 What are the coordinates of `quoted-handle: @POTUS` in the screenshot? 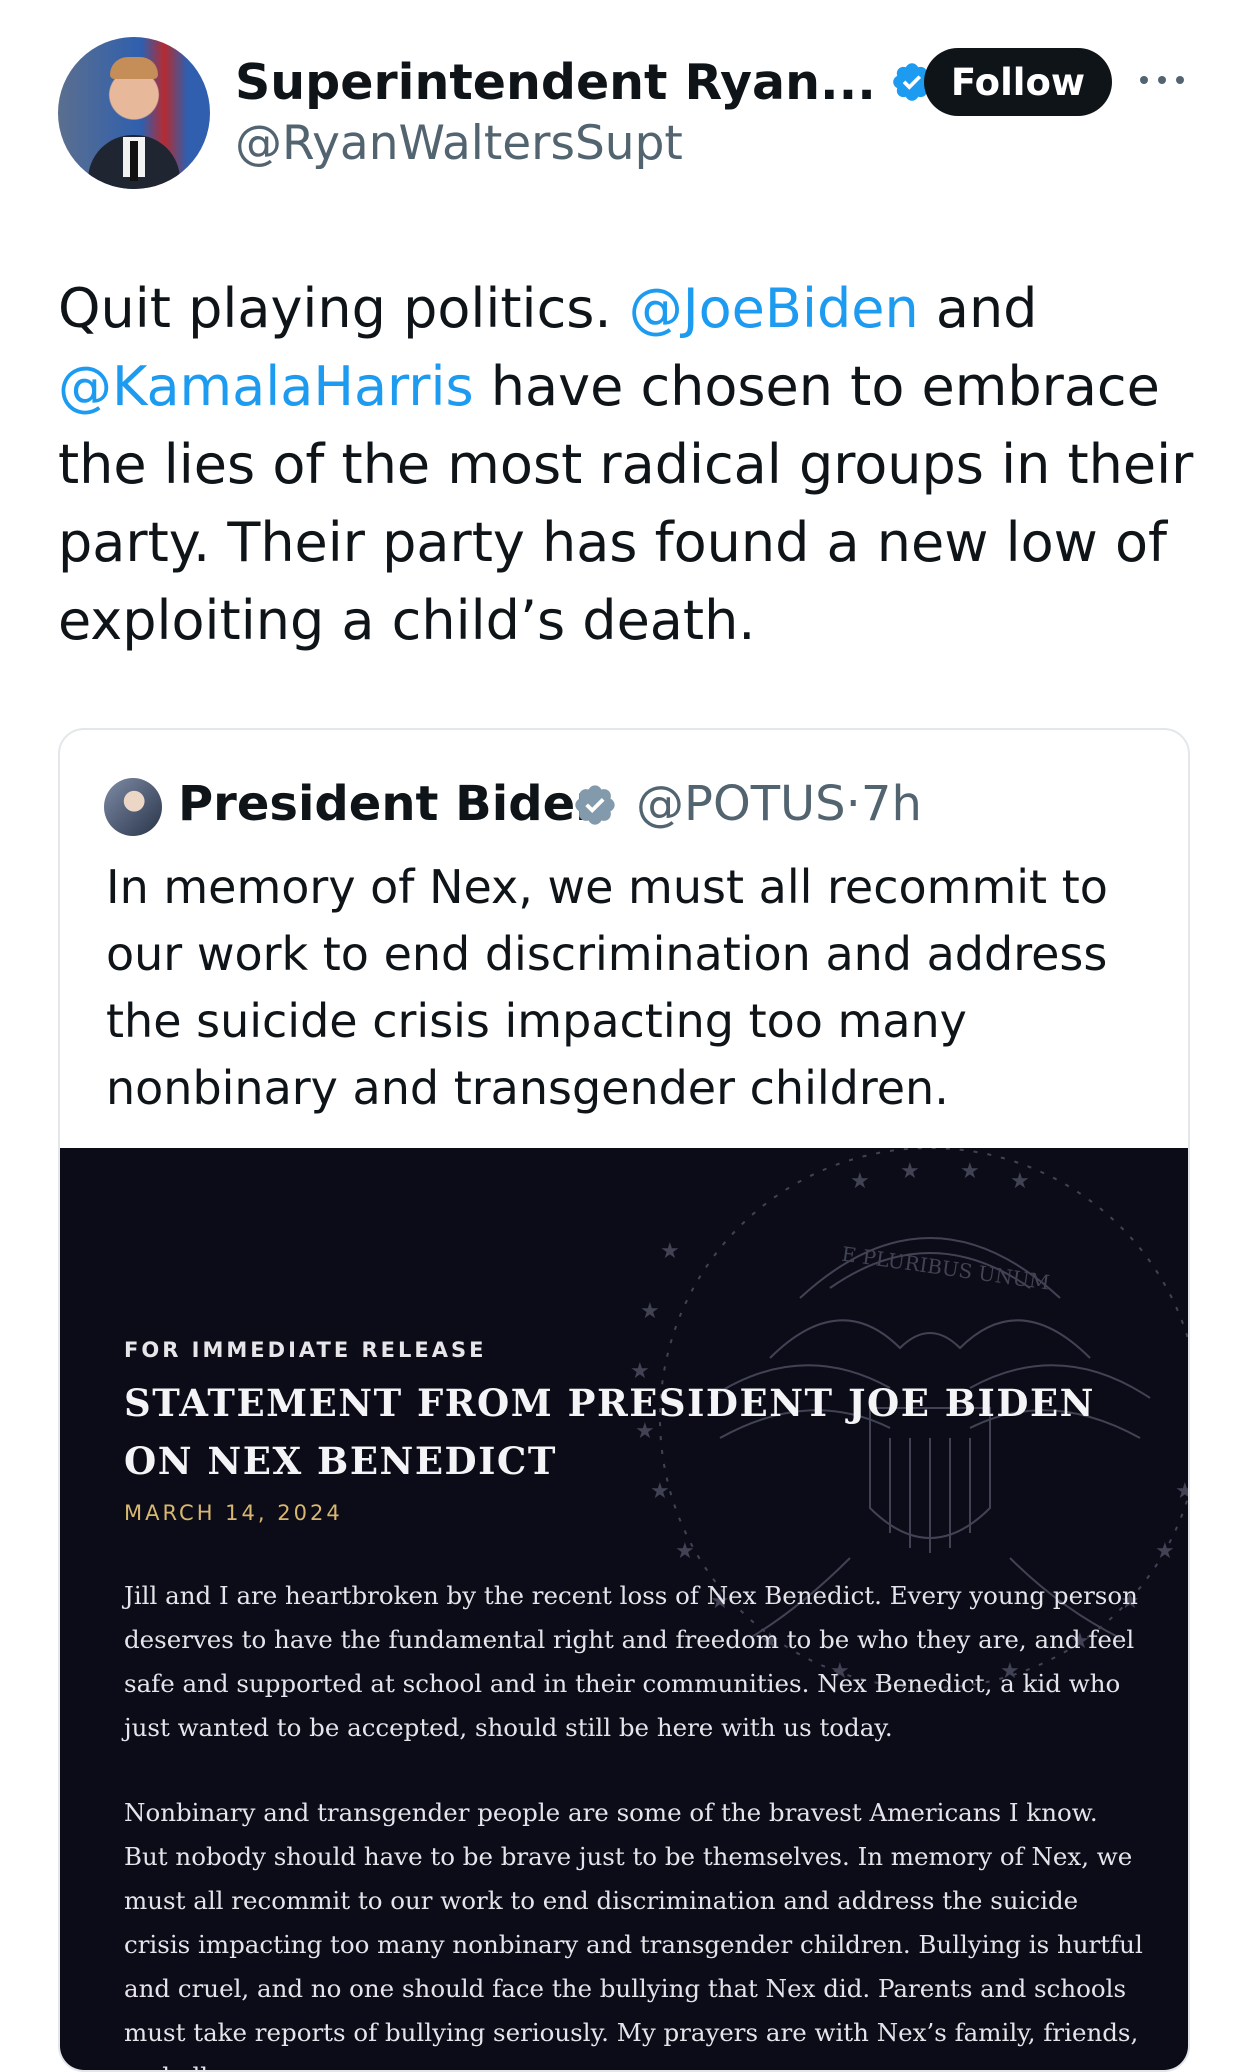 It's located at (741, 804).